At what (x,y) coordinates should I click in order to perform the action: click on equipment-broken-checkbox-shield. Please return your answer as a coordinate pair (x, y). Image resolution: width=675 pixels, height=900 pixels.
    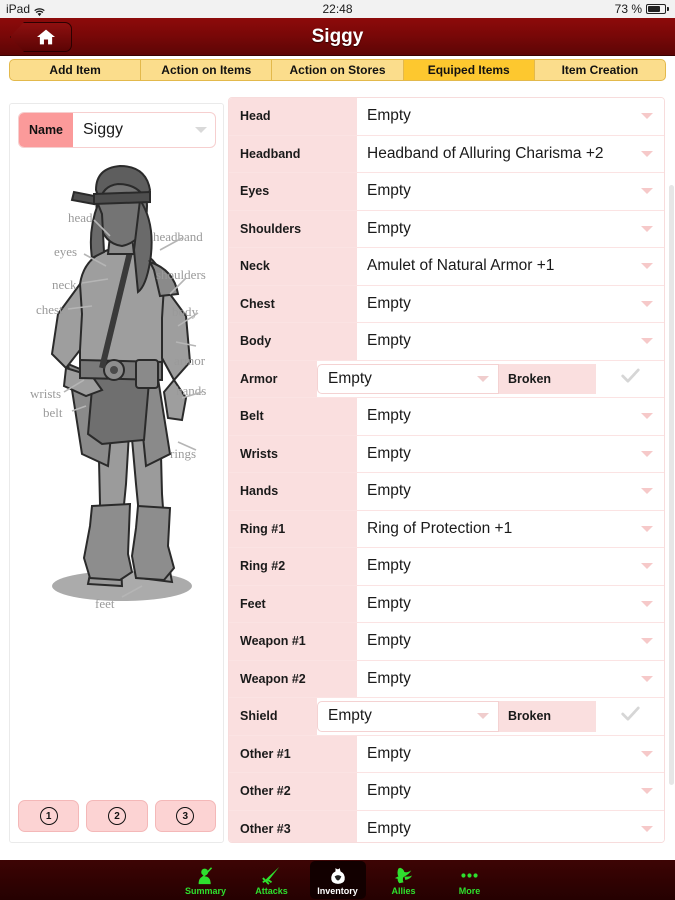
    Looking at the image, I should click on (630, 716).